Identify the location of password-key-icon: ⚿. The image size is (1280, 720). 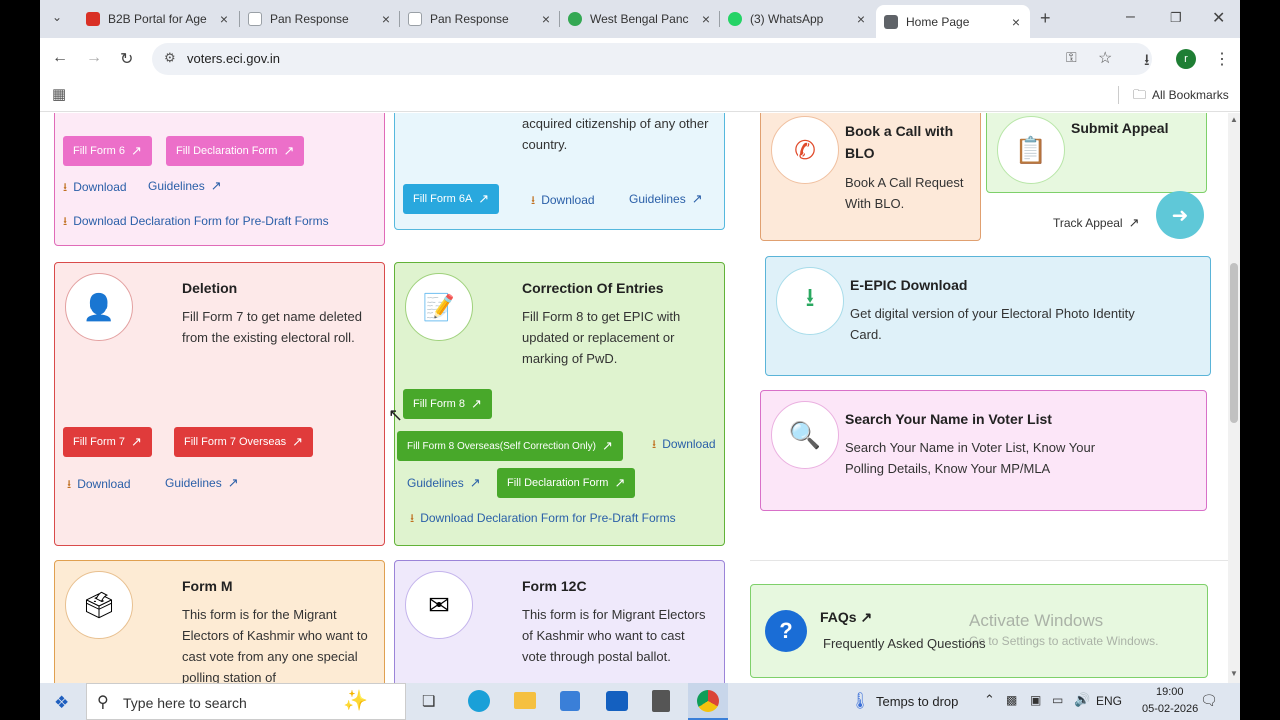
(1071, 57).